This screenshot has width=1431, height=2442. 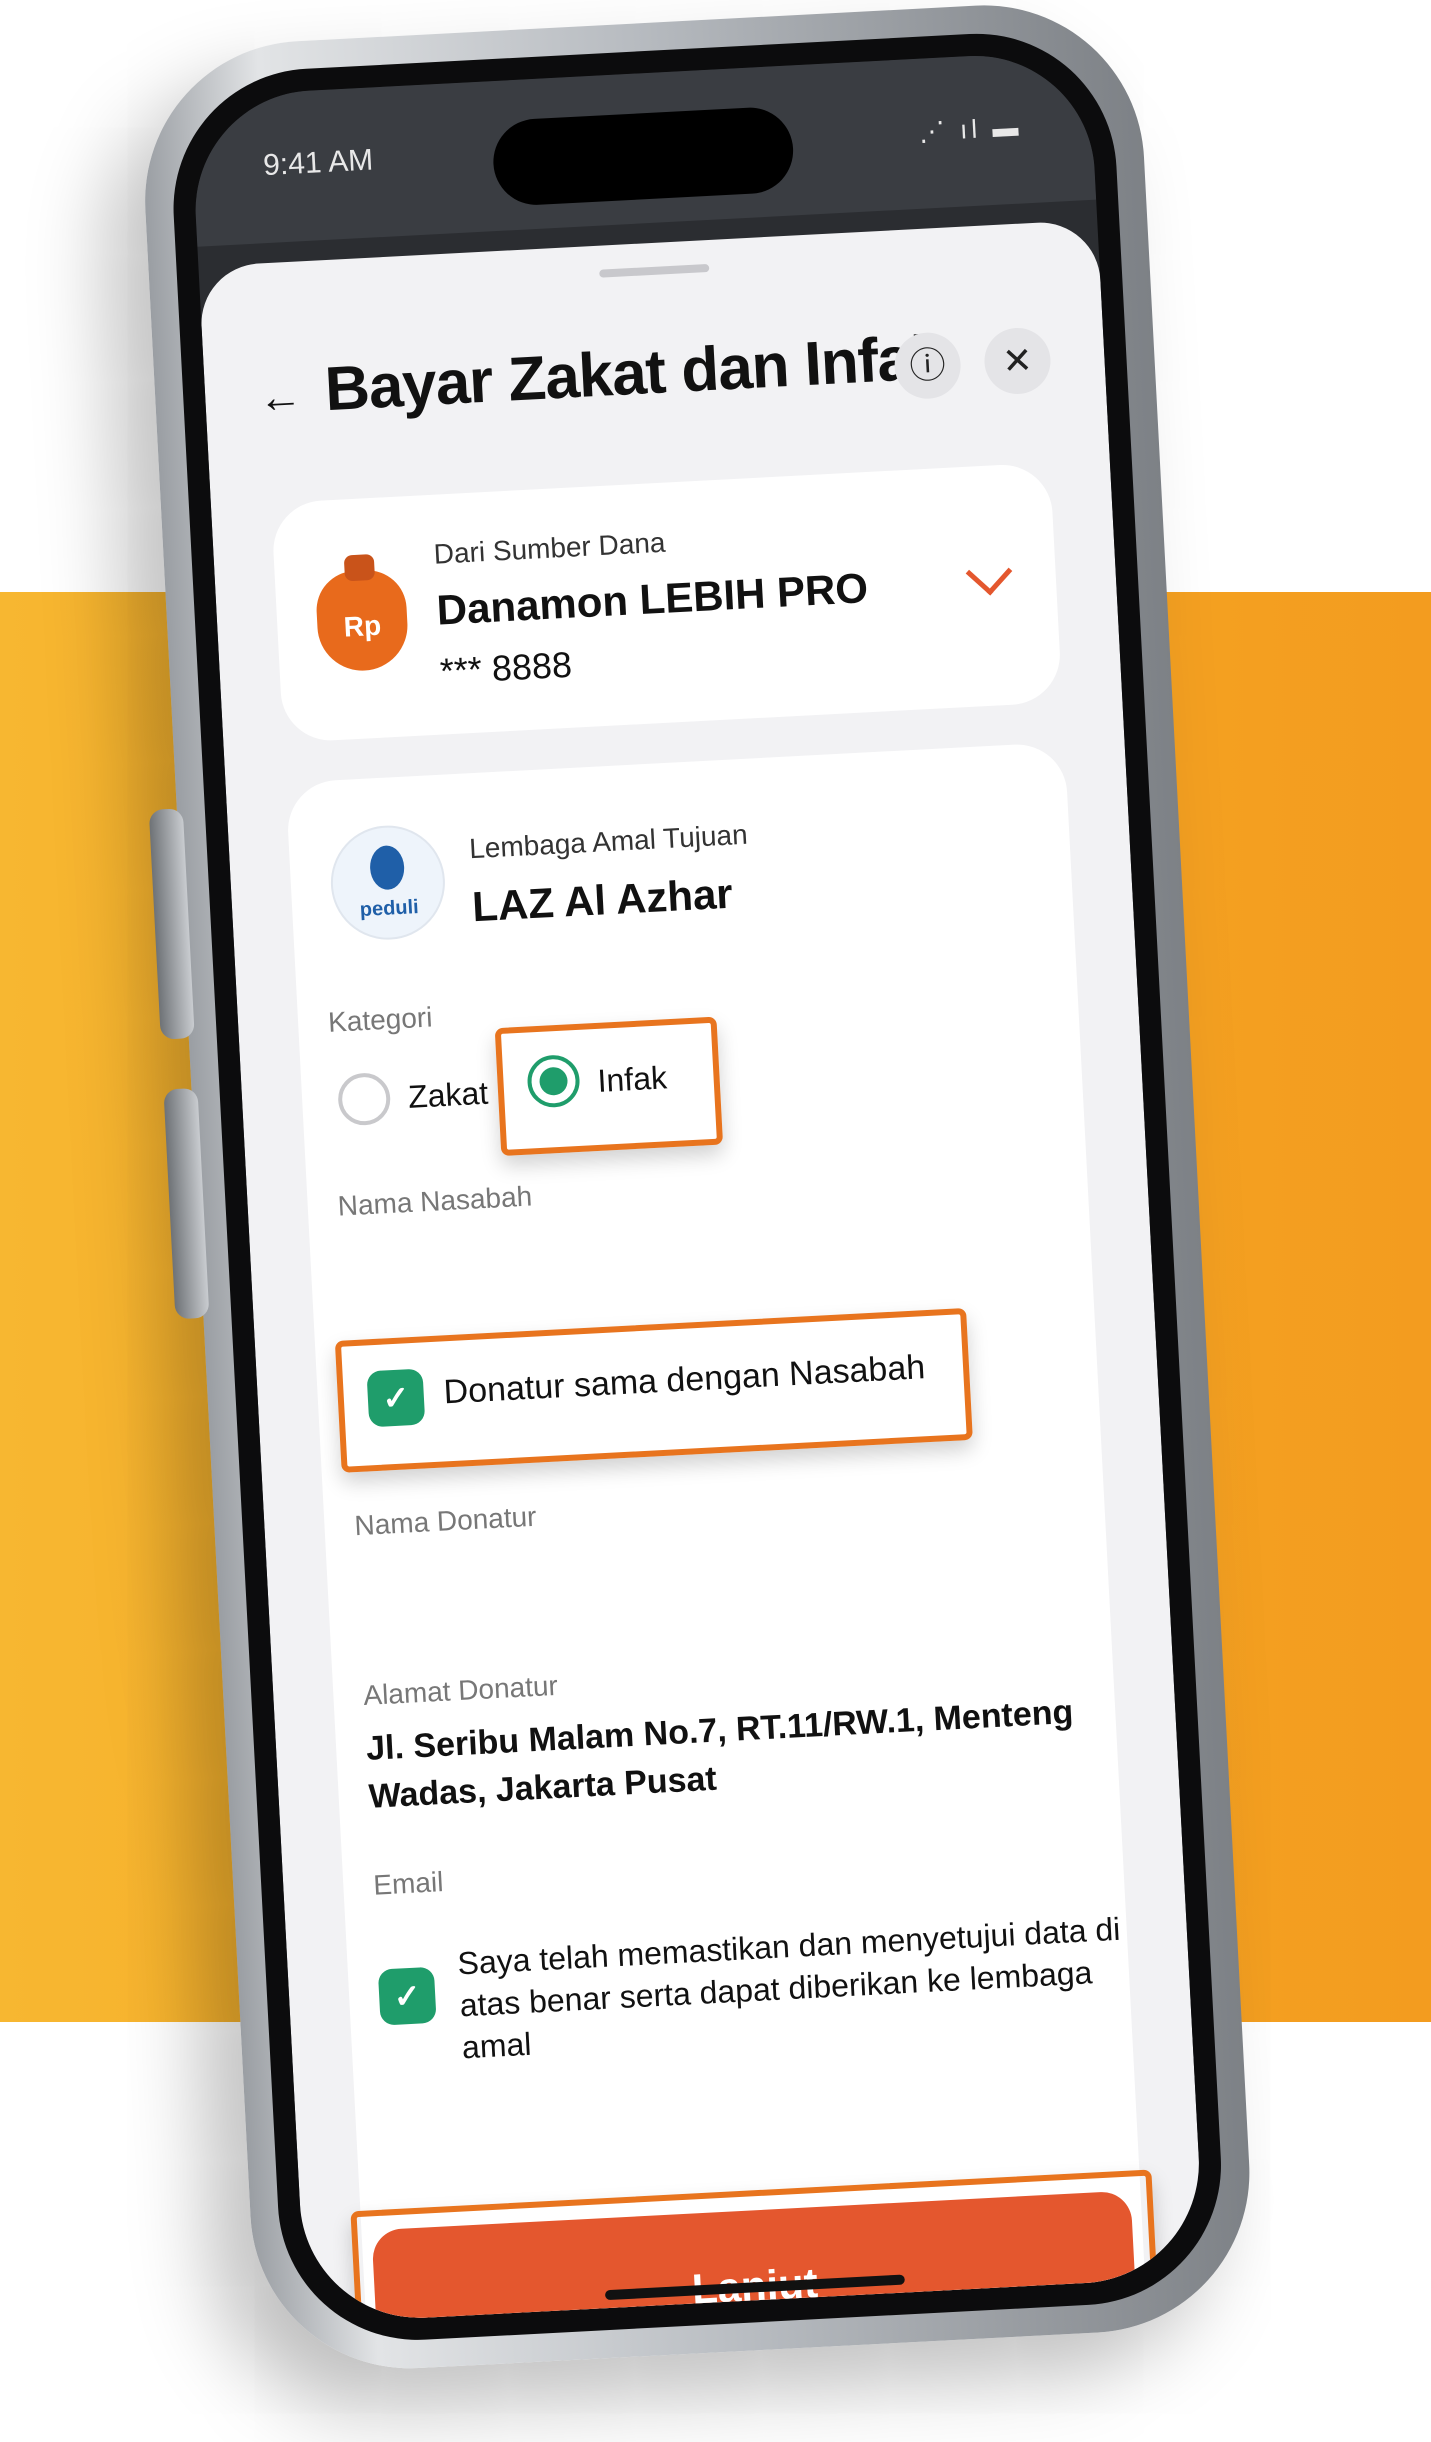 I want to click on dynamic-island, so click(x=643, y=156).